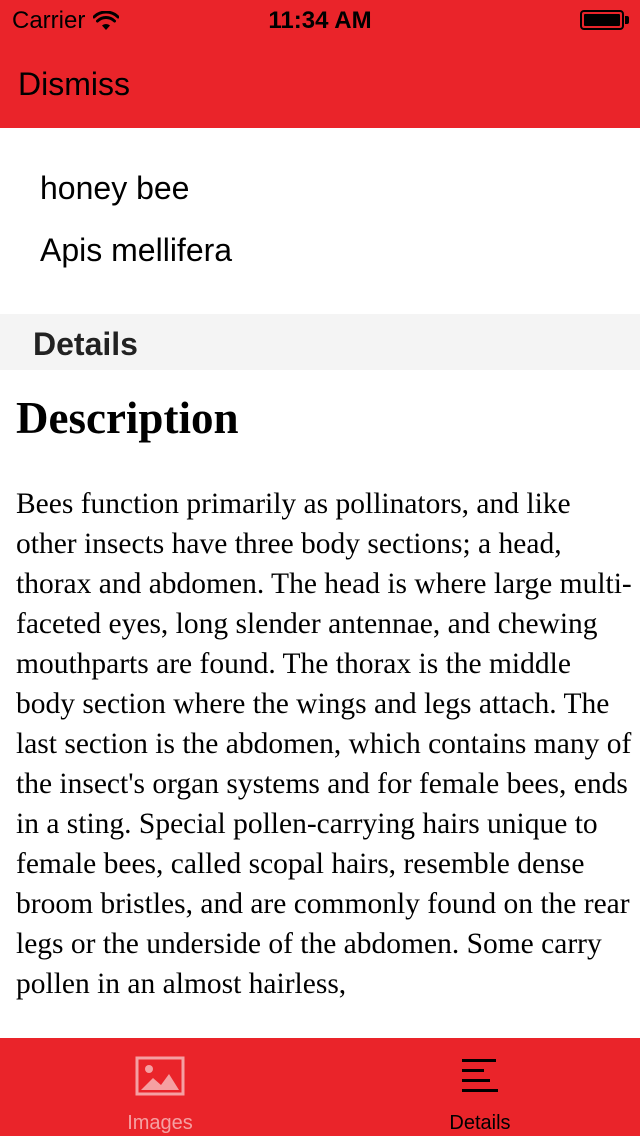 This screenshot has height=1136, width=640. I want to click on tab-images-label: Images, so click(160, 1123).